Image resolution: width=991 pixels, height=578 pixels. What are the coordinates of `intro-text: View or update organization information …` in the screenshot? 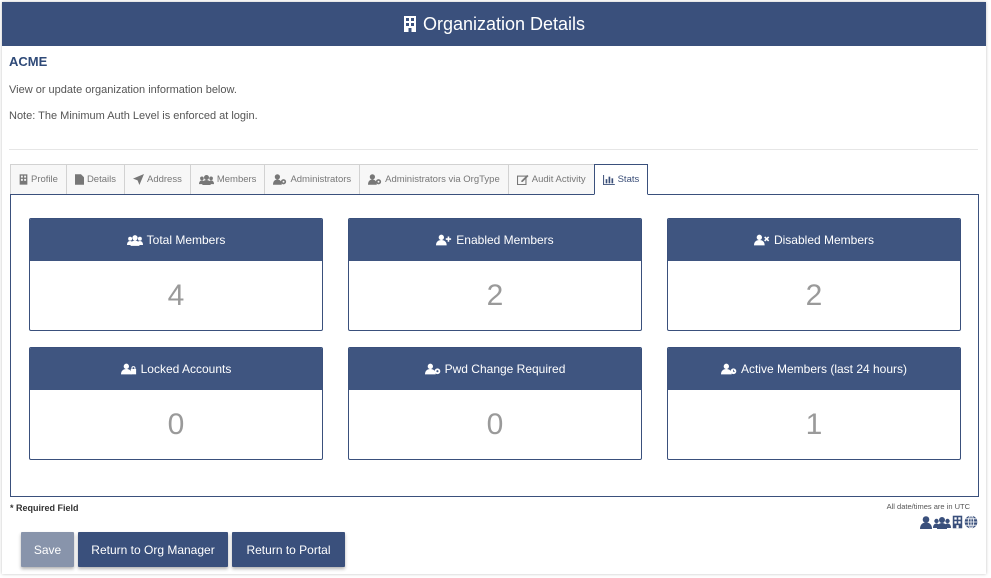 It's located at (123, 90).